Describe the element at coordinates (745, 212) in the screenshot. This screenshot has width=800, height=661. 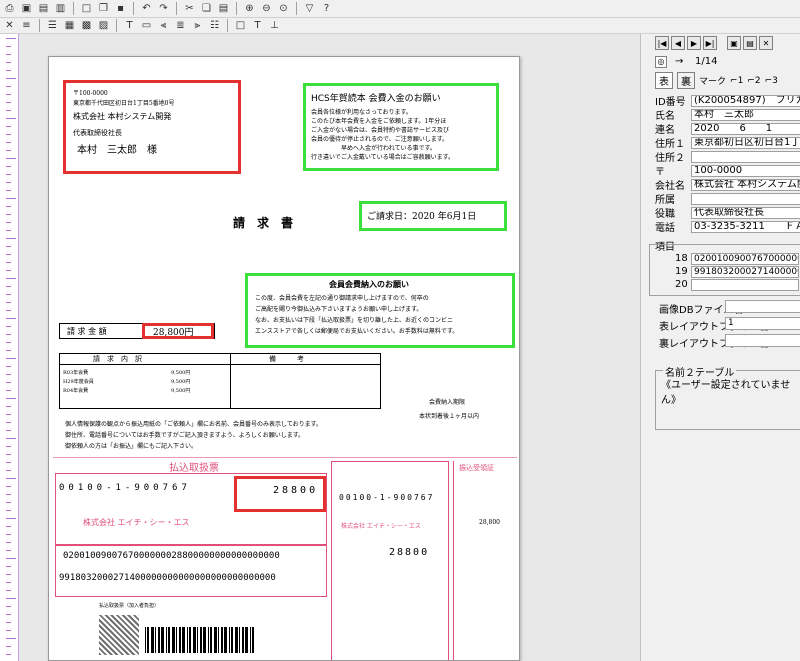
I see `field-input: 代表取締役社長` at that location.